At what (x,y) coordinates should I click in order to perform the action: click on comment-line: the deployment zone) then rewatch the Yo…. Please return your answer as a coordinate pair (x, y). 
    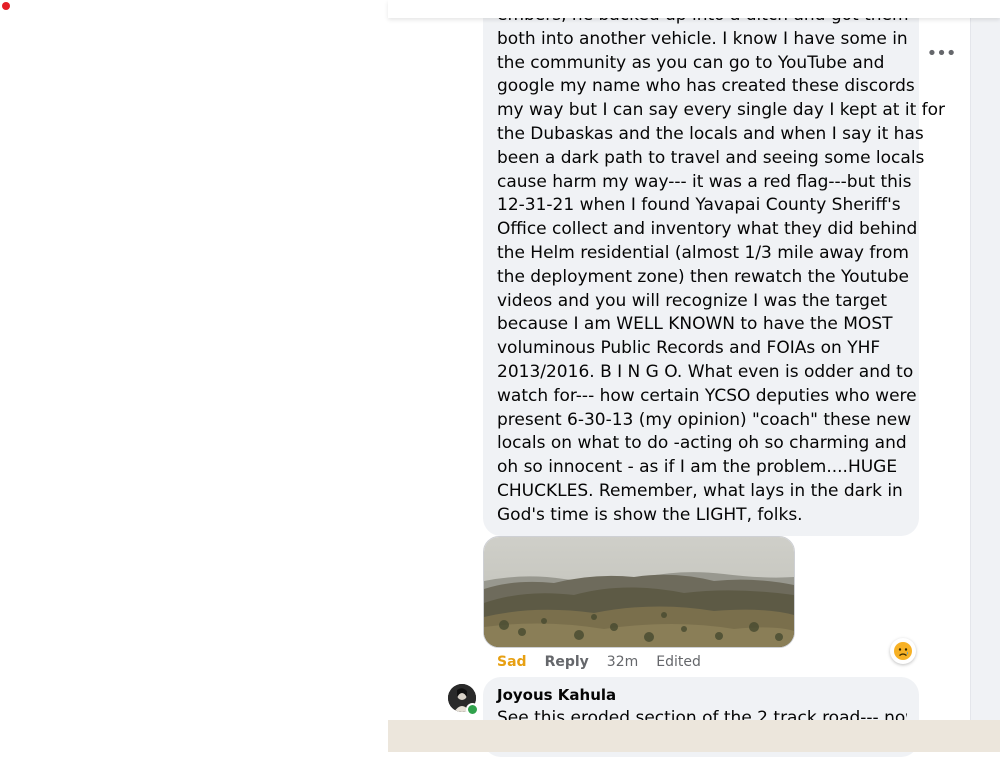
    Looking at the image, I should click on (703, 276).